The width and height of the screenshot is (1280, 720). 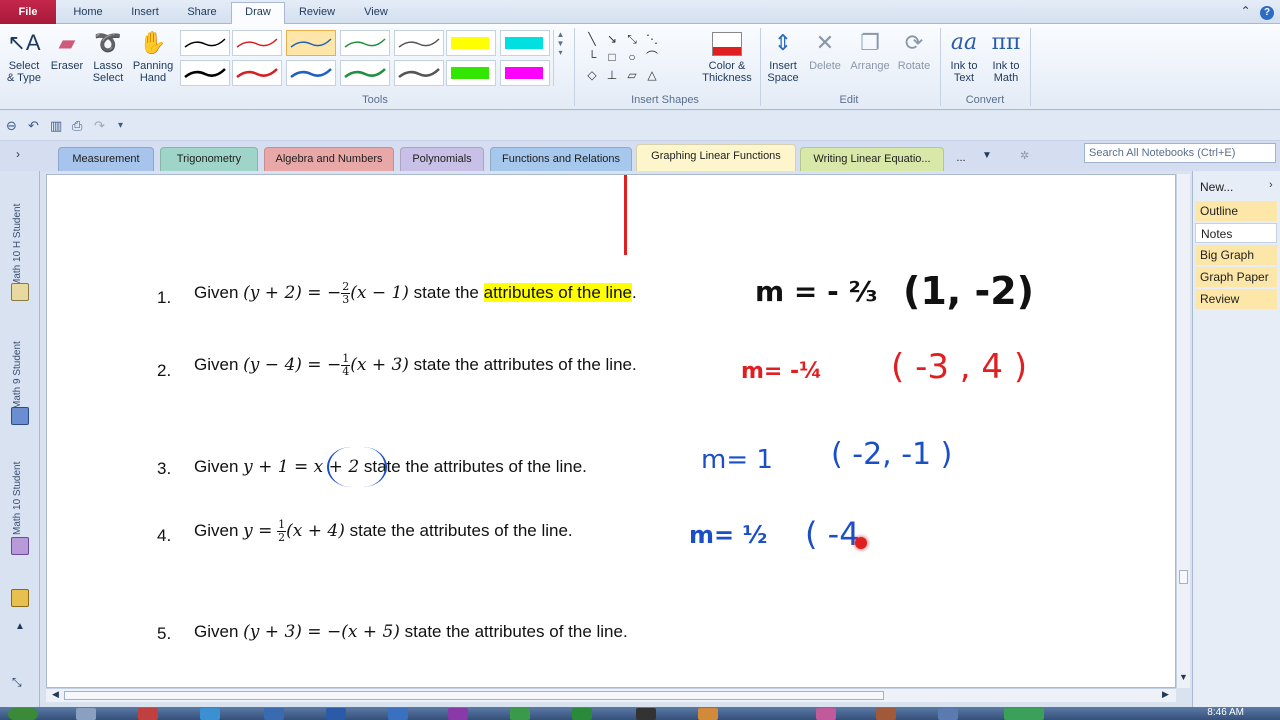 I want to click on dashed-line-shape-icon: ⋱, so click(x=652, y=39).